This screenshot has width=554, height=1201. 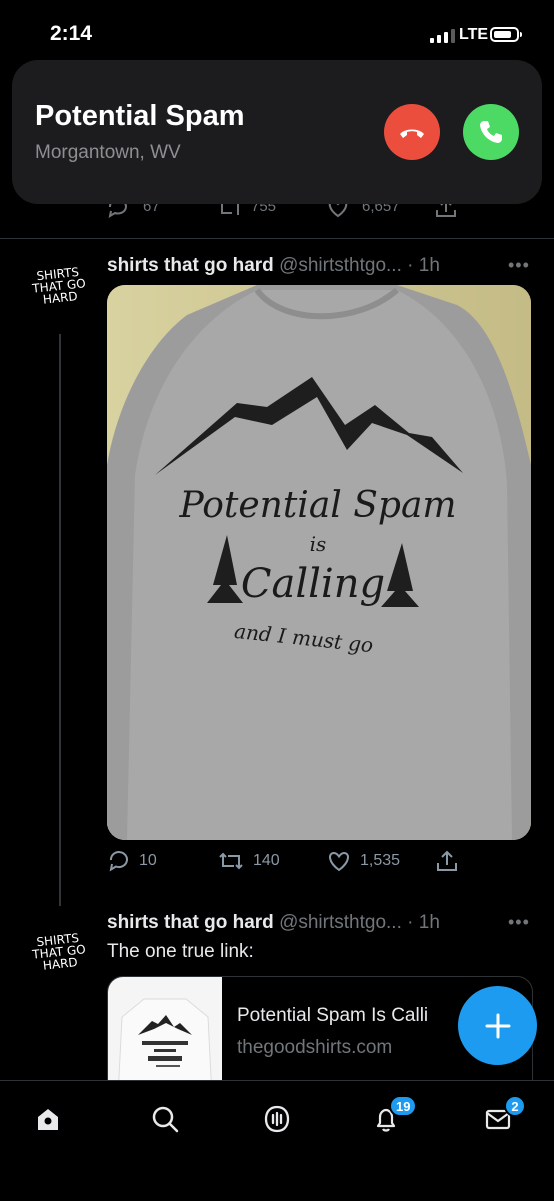 I want to click on share-icon, so click(x=447, y=860).